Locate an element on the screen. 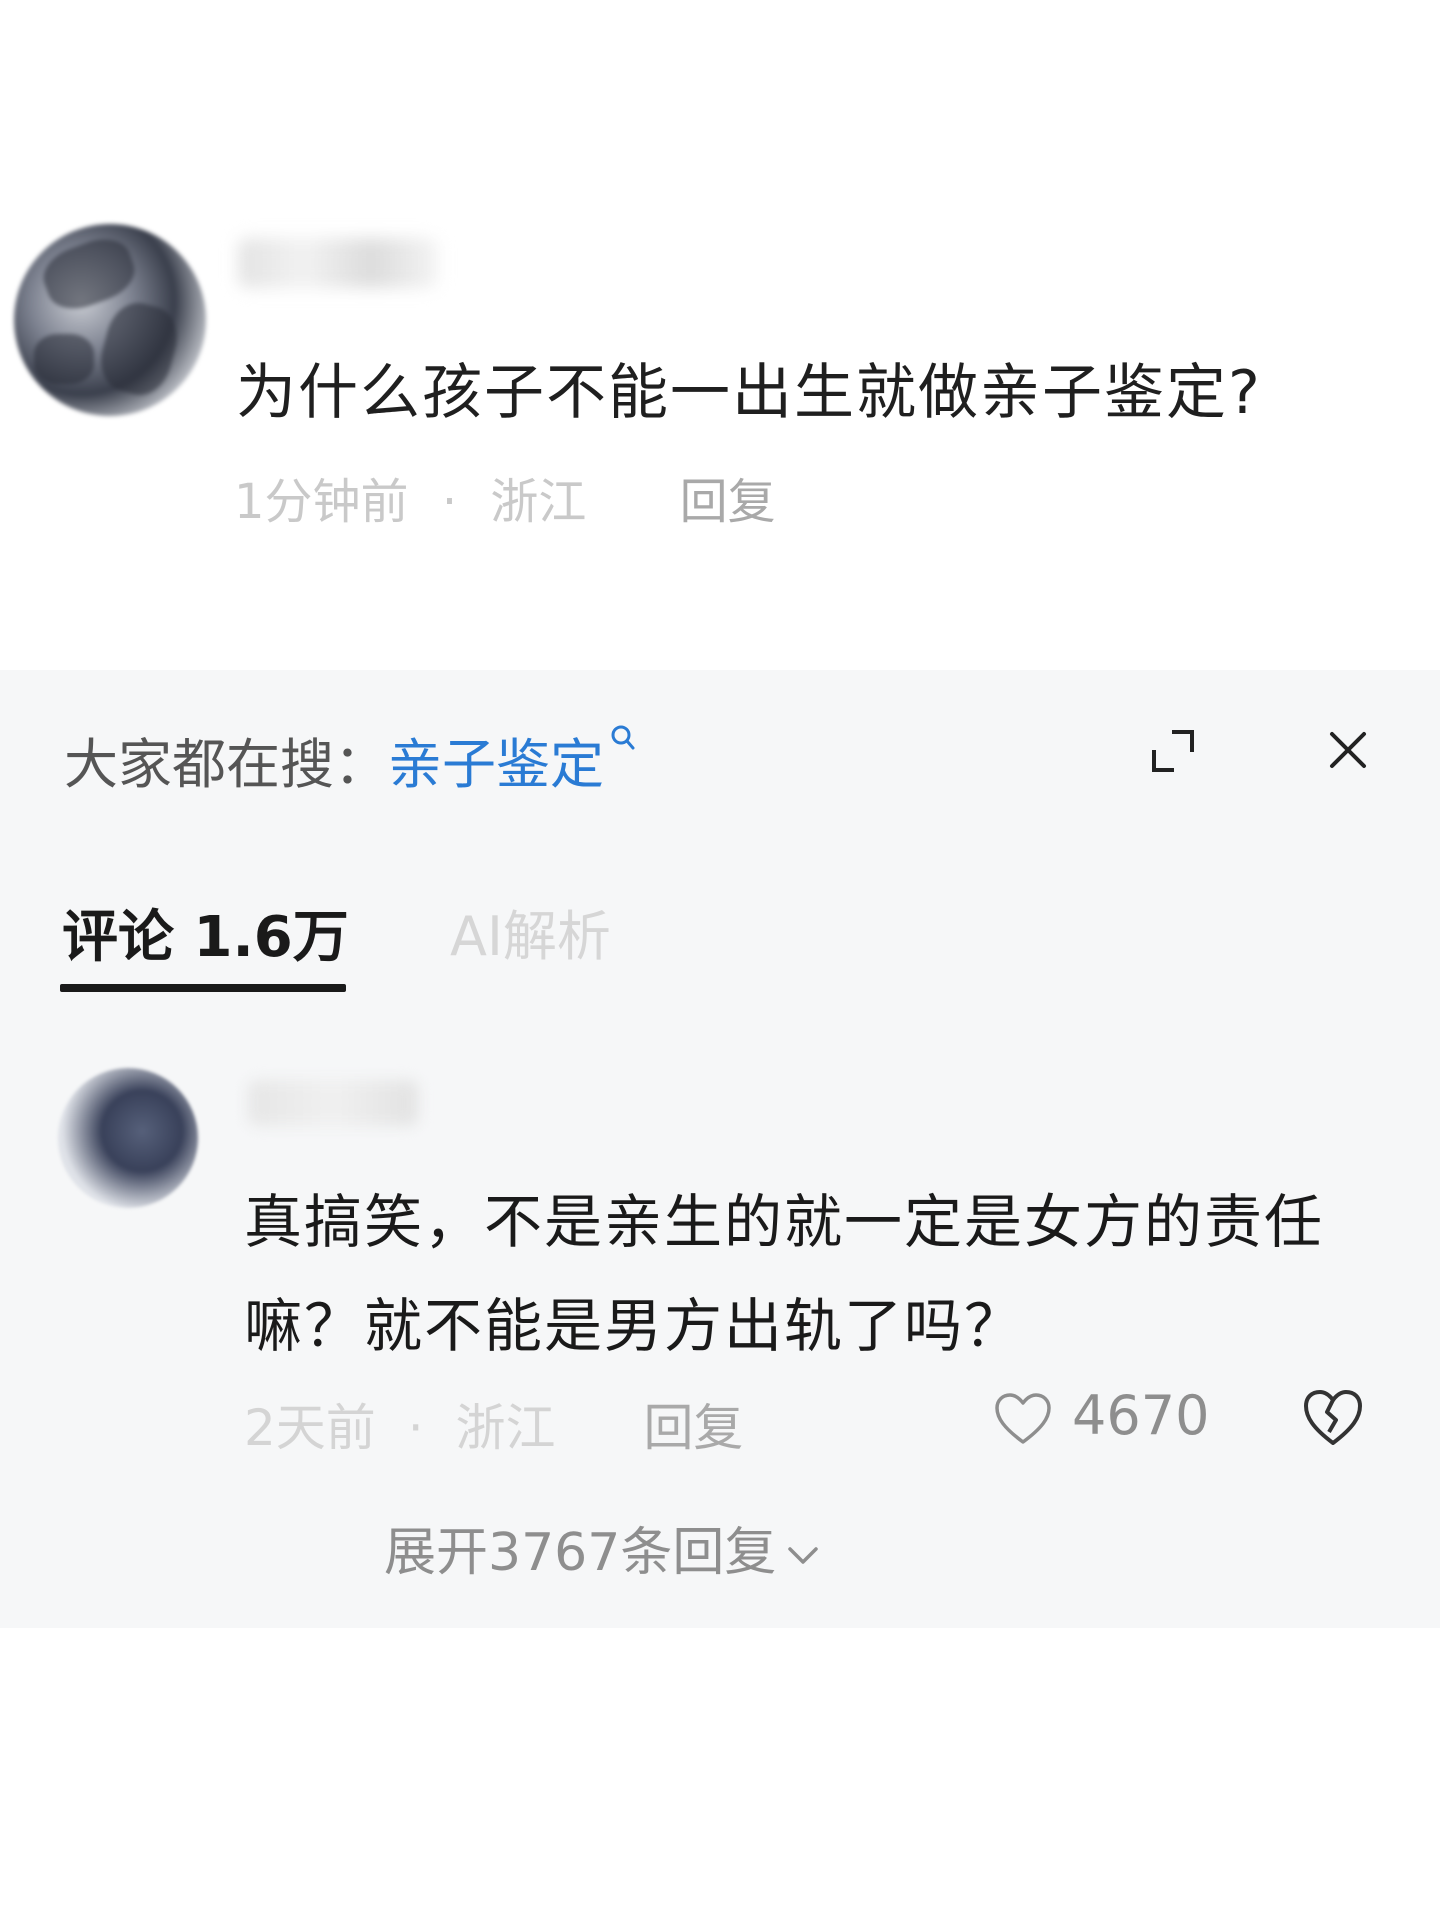 Image resolution: width=1440 pixels, height=1920 pixels. tab-comments-count: 1.6万 is located at coordinates (271, 937).